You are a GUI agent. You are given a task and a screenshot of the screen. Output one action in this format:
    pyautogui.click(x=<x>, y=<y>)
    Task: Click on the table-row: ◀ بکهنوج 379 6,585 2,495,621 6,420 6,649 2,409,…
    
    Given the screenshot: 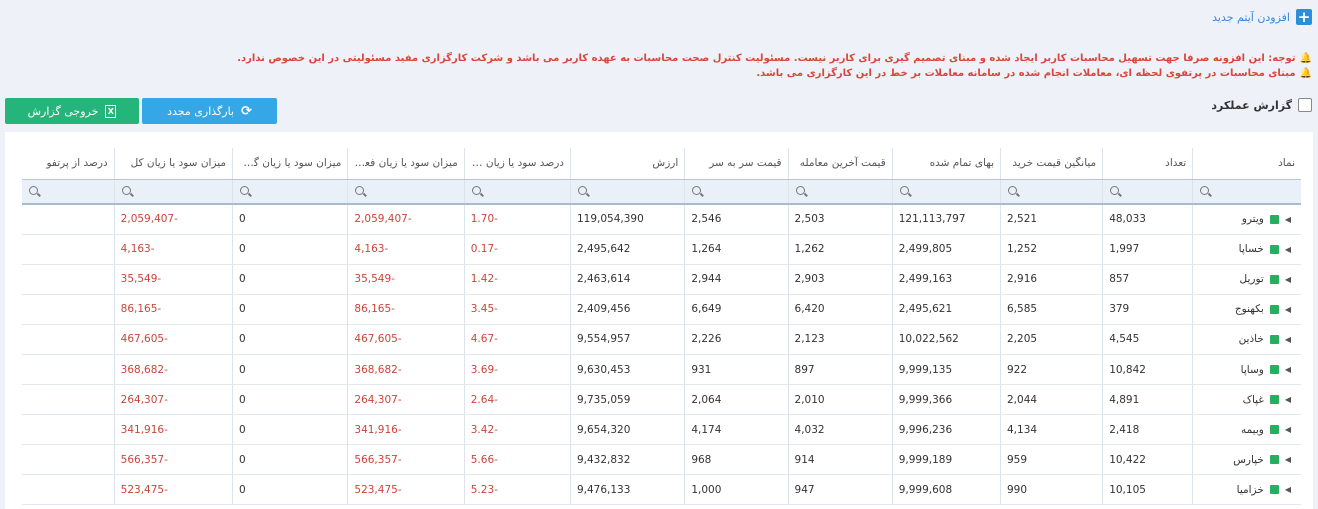 What is the action you would take?
    pyautogui.click(x=661, y=309)
    